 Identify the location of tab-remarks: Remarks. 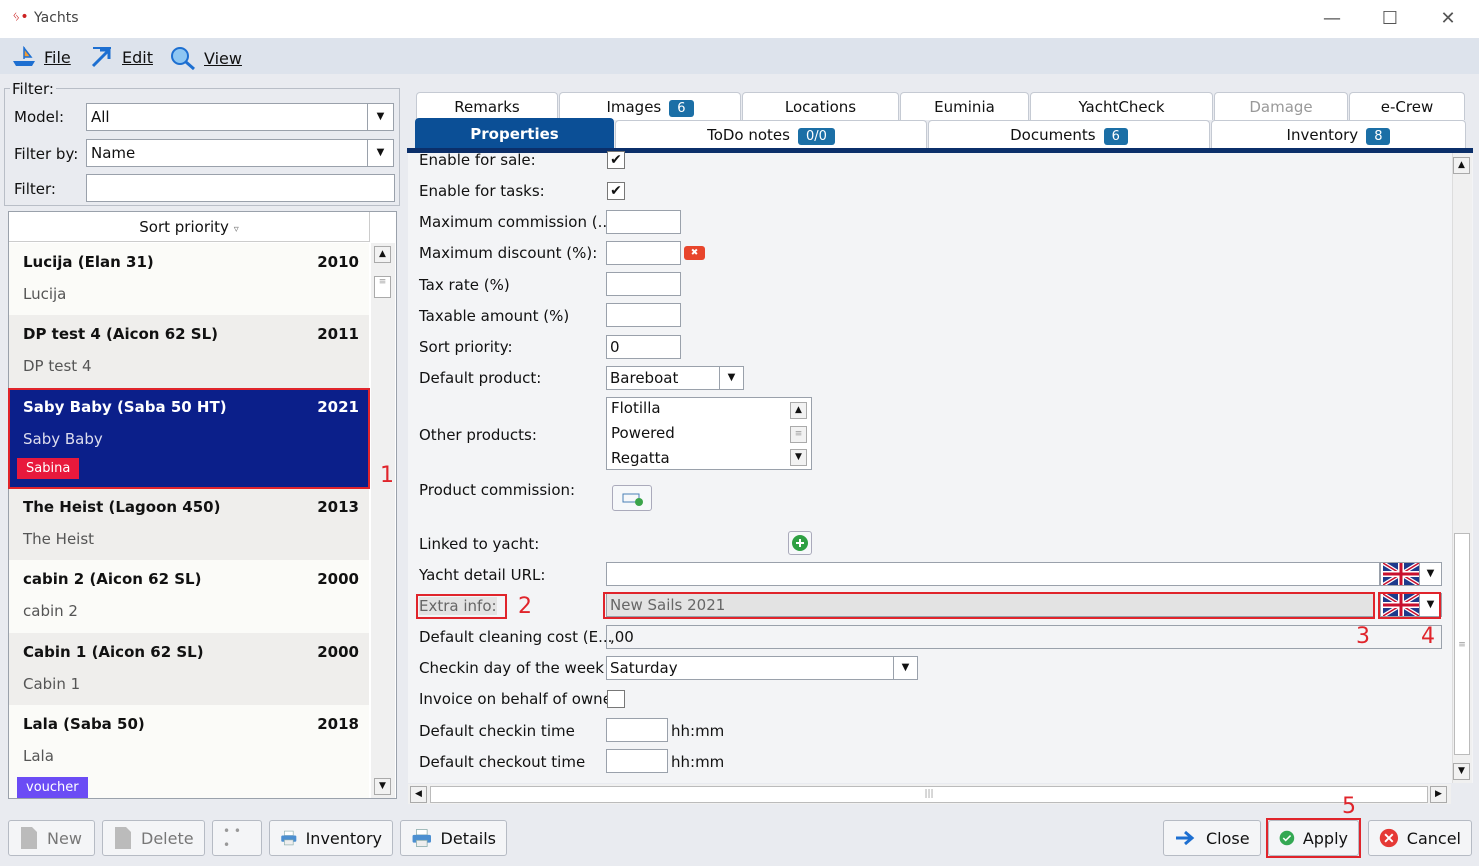
(487, 106).